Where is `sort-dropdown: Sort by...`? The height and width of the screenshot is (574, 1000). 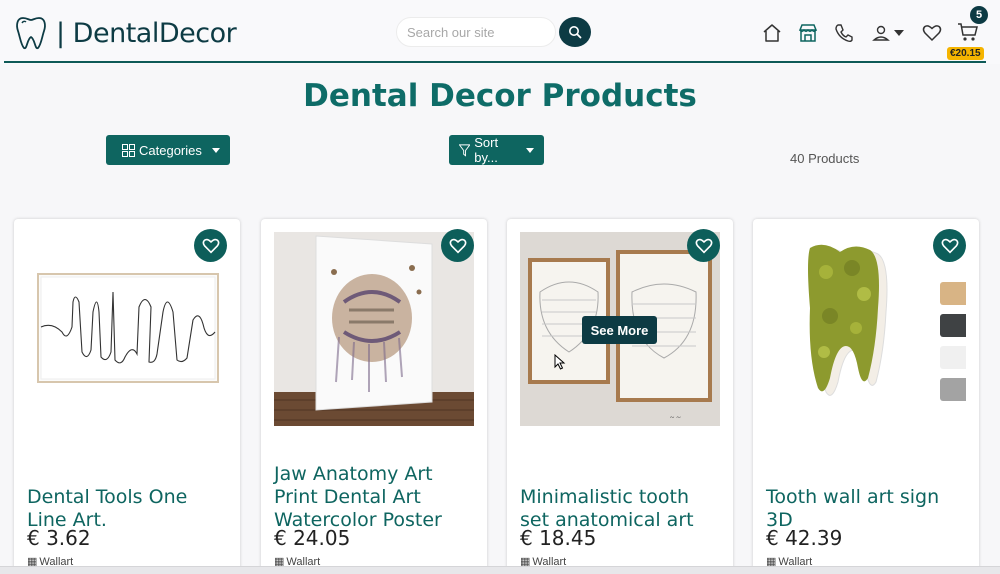 sort-dropdown: Sort by... is located at coordinates (496, 150).